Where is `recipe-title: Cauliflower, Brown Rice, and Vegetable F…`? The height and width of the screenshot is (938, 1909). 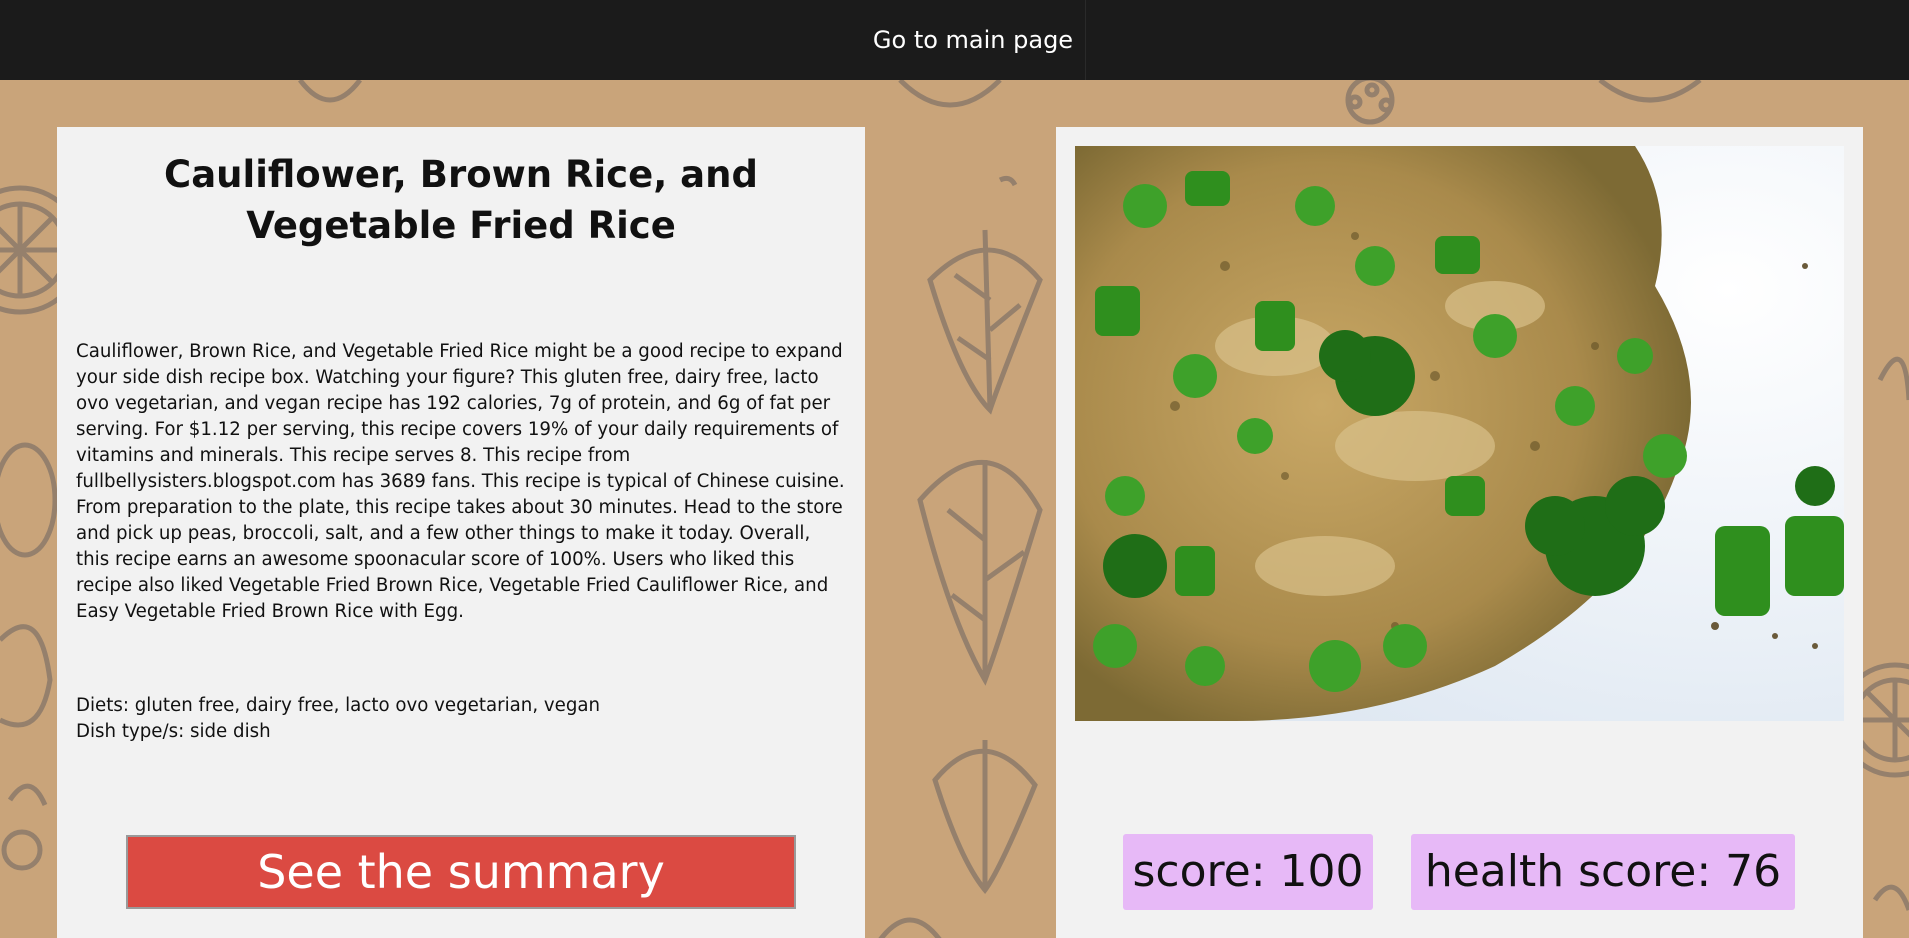
recipe-title: Cauliflower, Brown Rice, and Vegetable F… is located at coordinates (461, 200).